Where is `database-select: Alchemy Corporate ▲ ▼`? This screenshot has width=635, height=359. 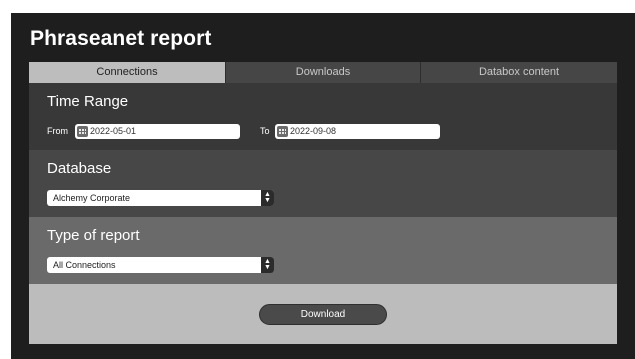
database-select: Alchemy Corporate ▲ ▼ is located at coordinates (160, 198).